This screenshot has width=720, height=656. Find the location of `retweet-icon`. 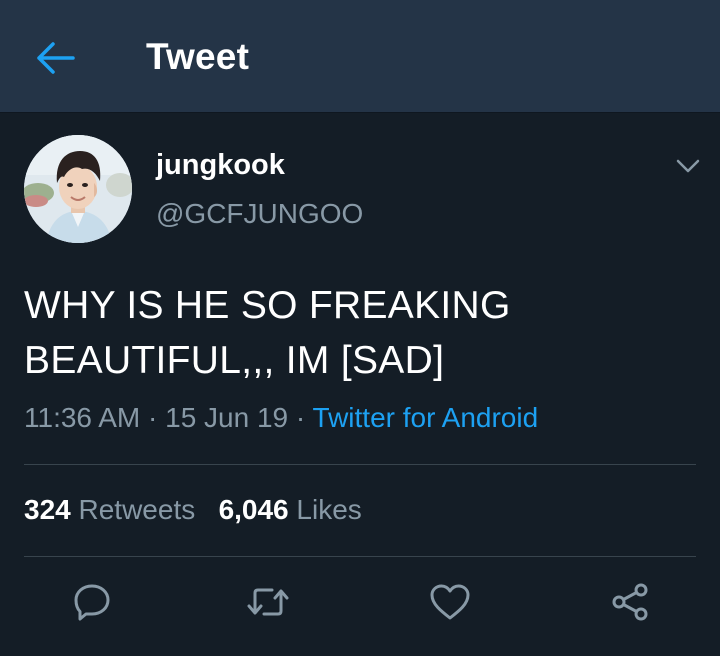

retweet-icon is located at coordinates (268, 602).